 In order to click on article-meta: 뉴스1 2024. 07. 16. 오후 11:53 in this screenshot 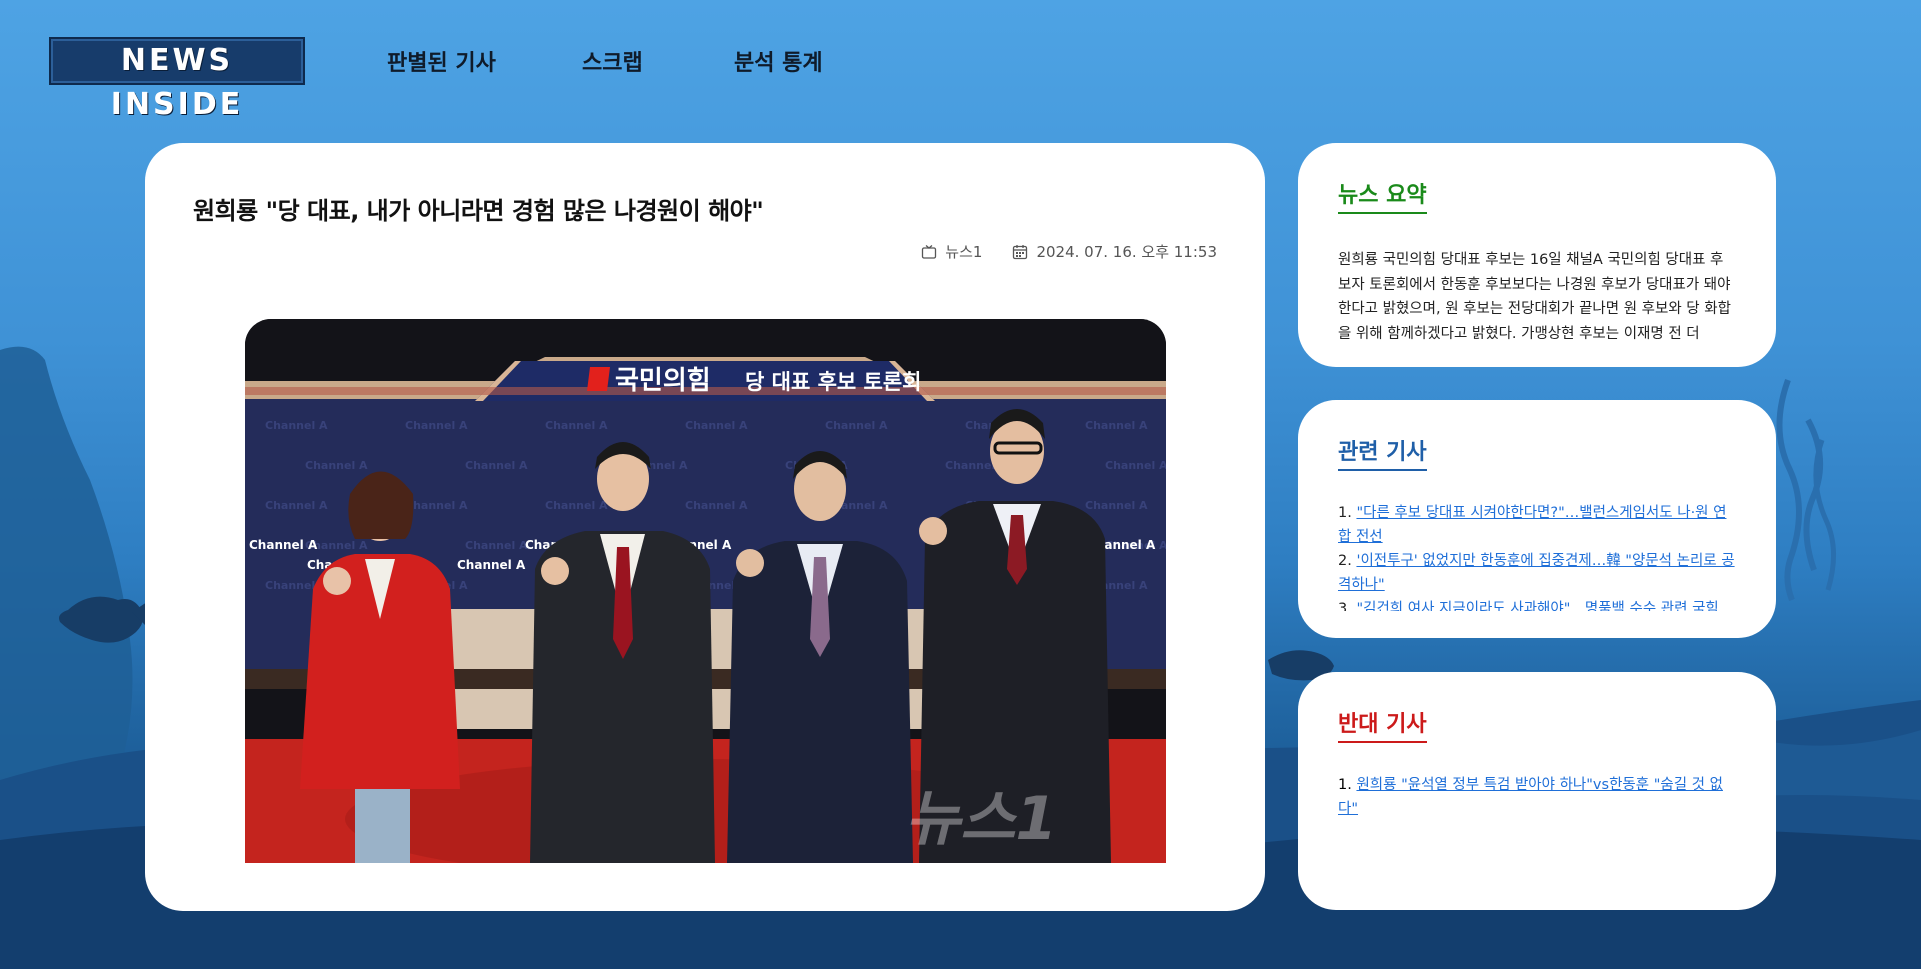, I will do `click(1069, 251)`.